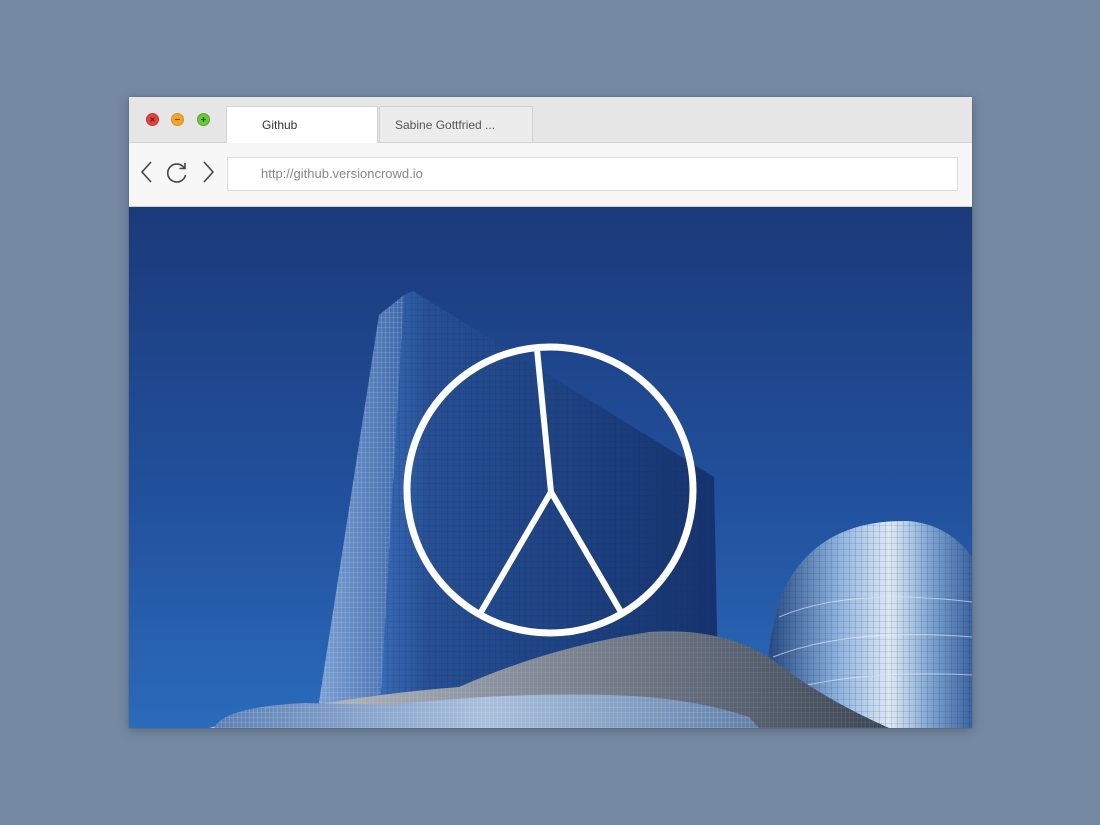  Describe the element at coordinates (280, 125) in the screenshot. I see `tab-label: Github` at that location.